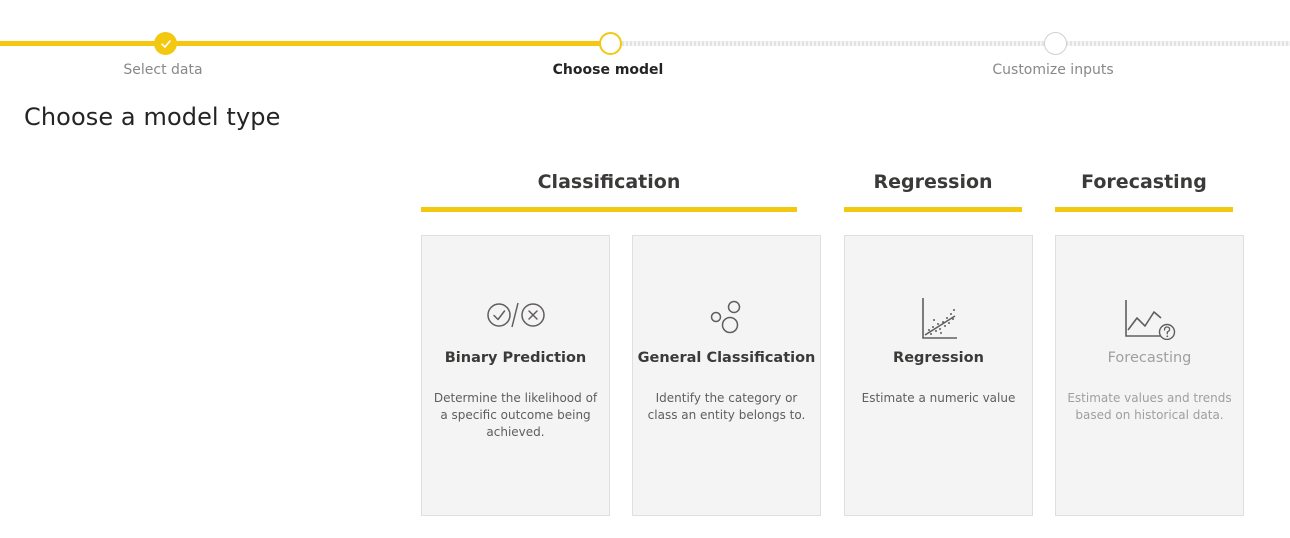 This screenshot has height=538, width=1290. I want to click on progress-track-remaining, so click(950, 43).